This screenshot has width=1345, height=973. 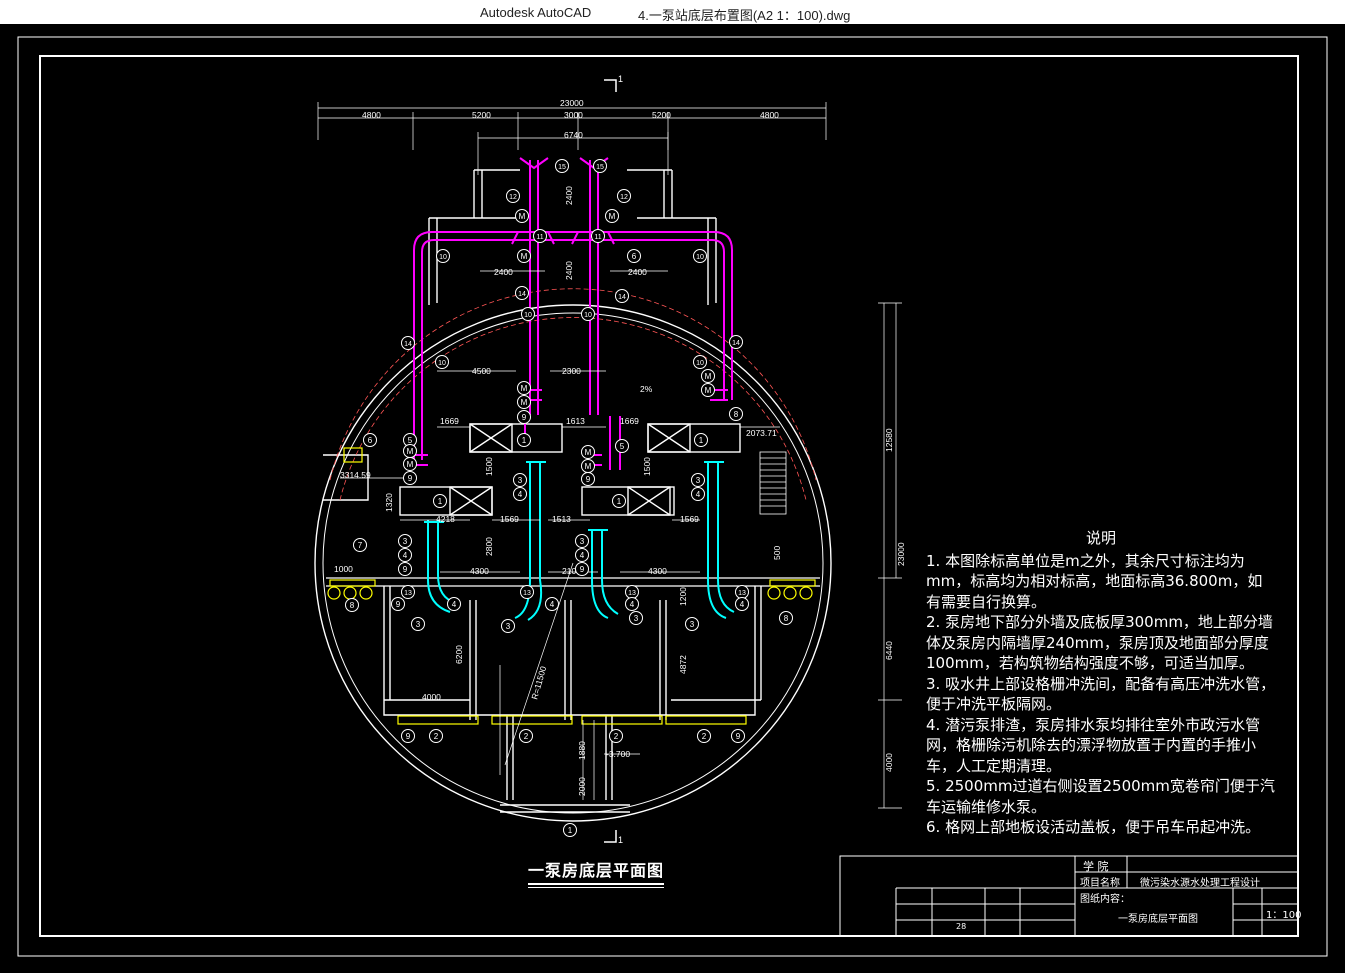 What do you see at coordinates (1200, 883) in the screenshot?
I see `project-name: 微污染水源水处理工程设计` at bounding box center [1200, 883].